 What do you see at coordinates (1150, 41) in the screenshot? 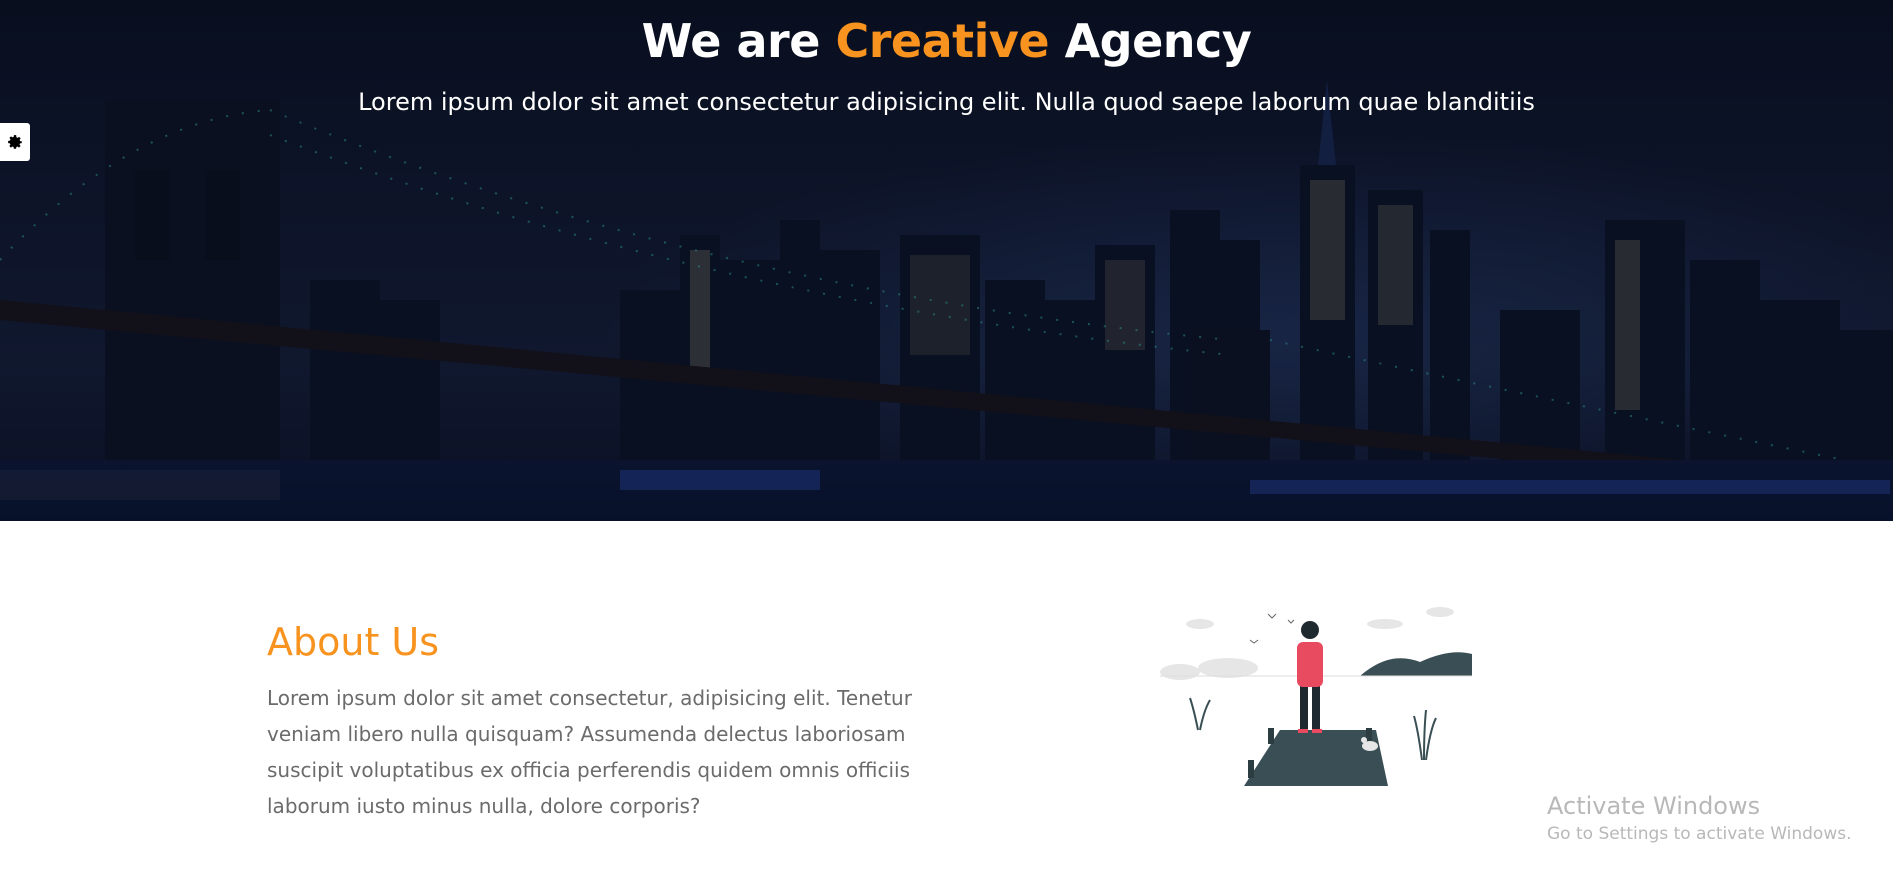
I see `hero-title-suffix: Agency` at bounding box center [1150, 41].